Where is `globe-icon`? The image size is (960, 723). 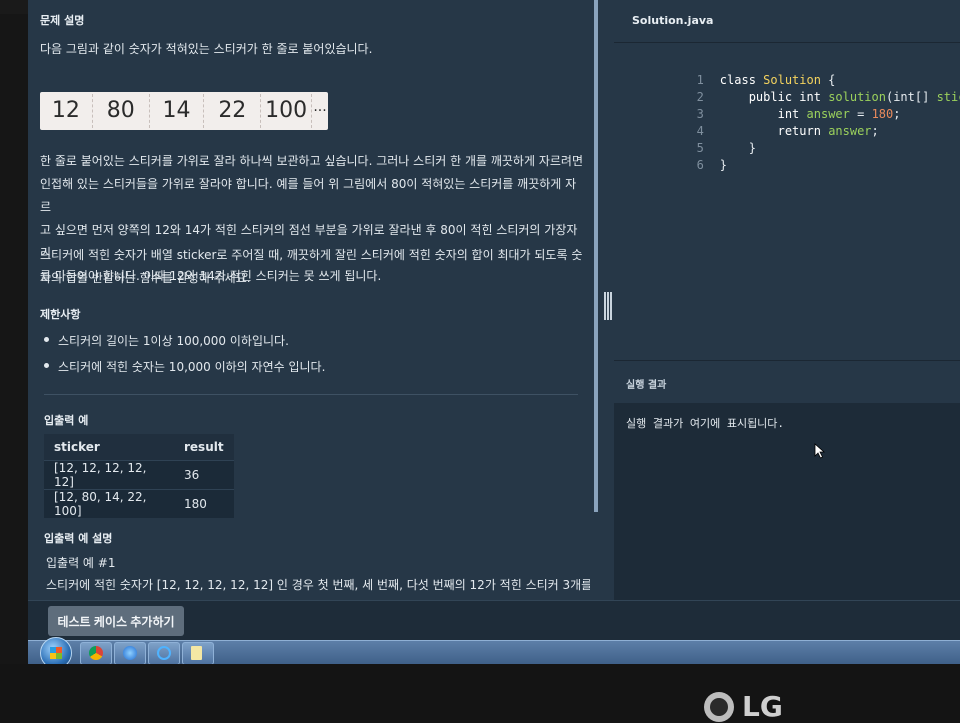
globe-icon is located at coordinates (130, 653).